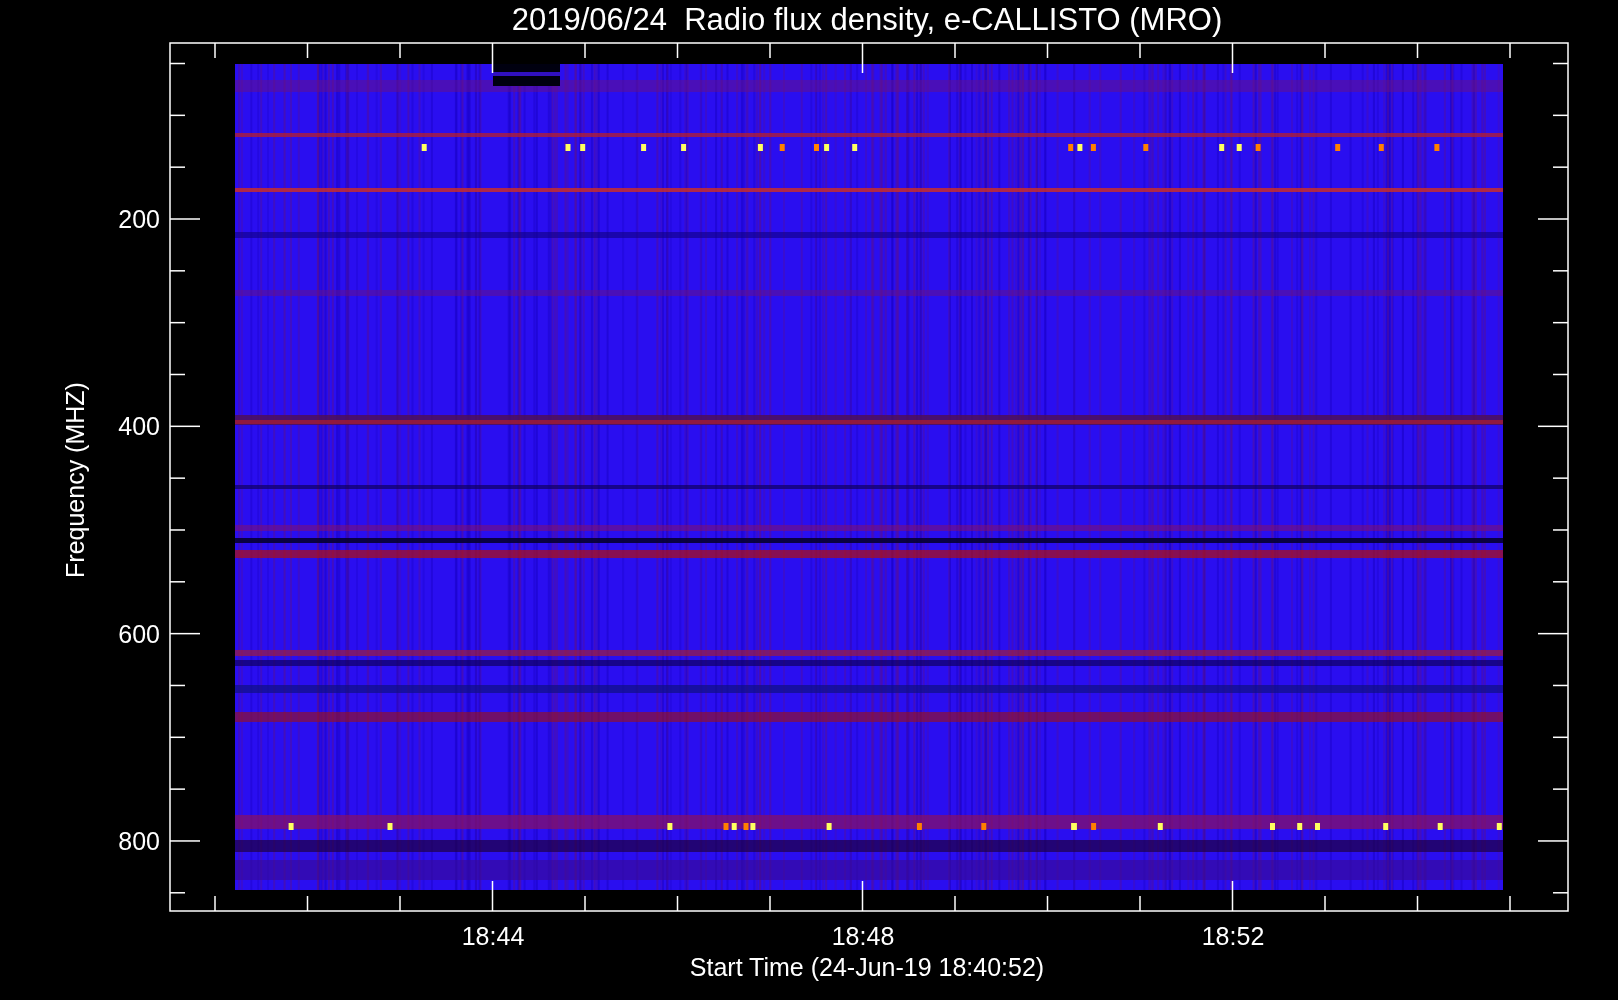 Image resolution: width=1618 pixels, height=1000 pixels. Describe the element at coordinates (863, 936) in the screenshot. I see `x-tick-label: 18:48` at that location.